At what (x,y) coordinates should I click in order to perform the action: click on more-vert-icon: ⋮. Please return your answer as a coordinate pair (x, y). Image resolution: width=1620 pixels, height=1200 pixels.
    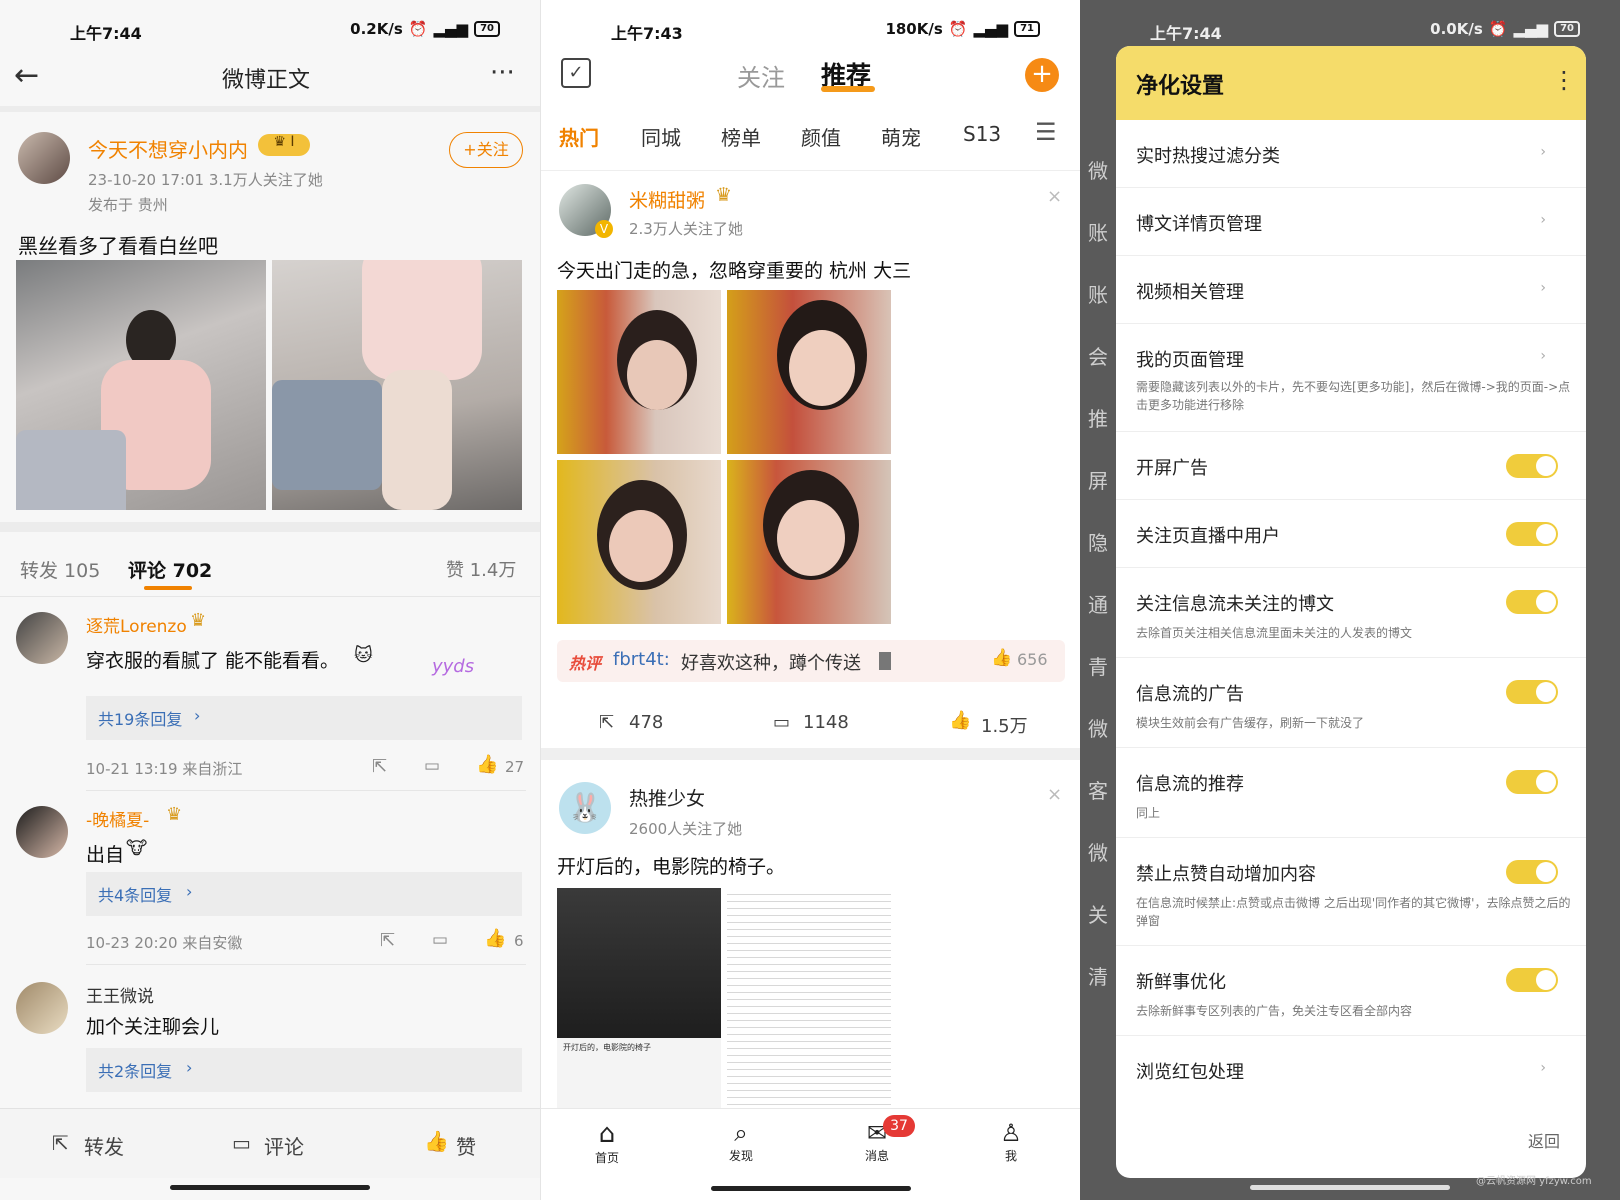
    Looking at the image, I should click on (1564, 80).